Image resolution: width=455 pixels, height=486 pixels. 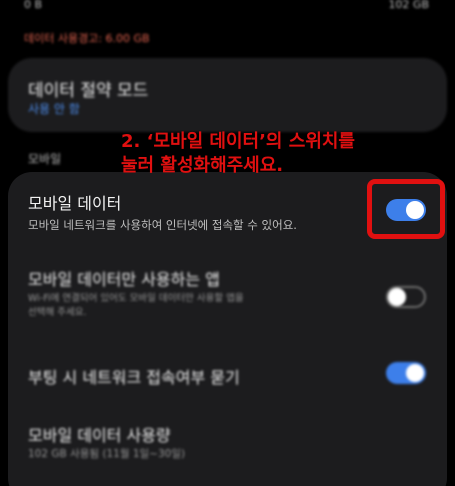 What do you see at coordinates (87, 38) in the screenshot?
I see `data-warning-text: 데이터 사용경고: 6.00 GB` at bounding box center [87, 38].